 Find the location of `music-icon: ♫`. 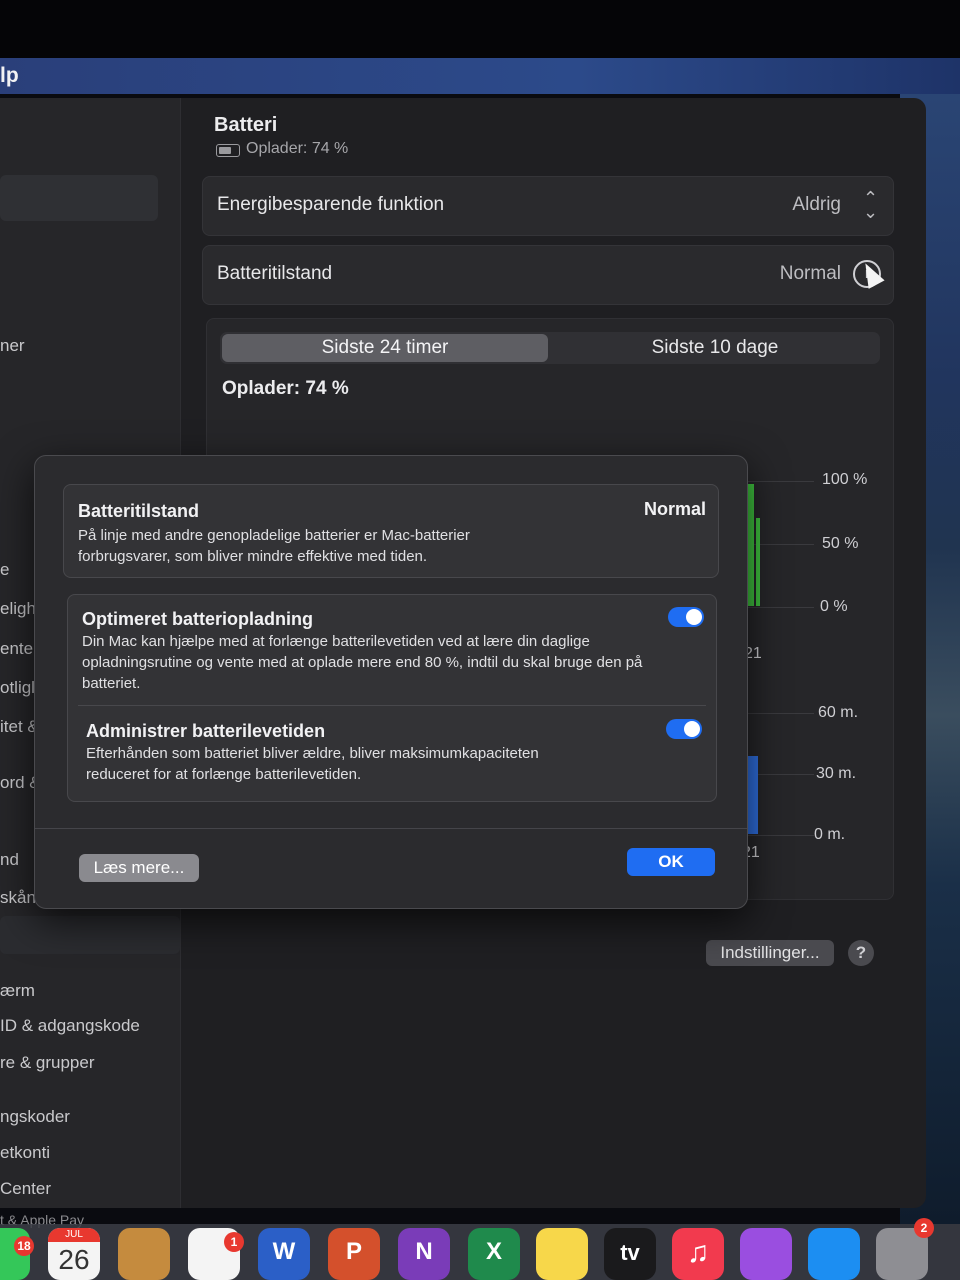

music-icon: ♫ is located at coordinates (698, 1254).